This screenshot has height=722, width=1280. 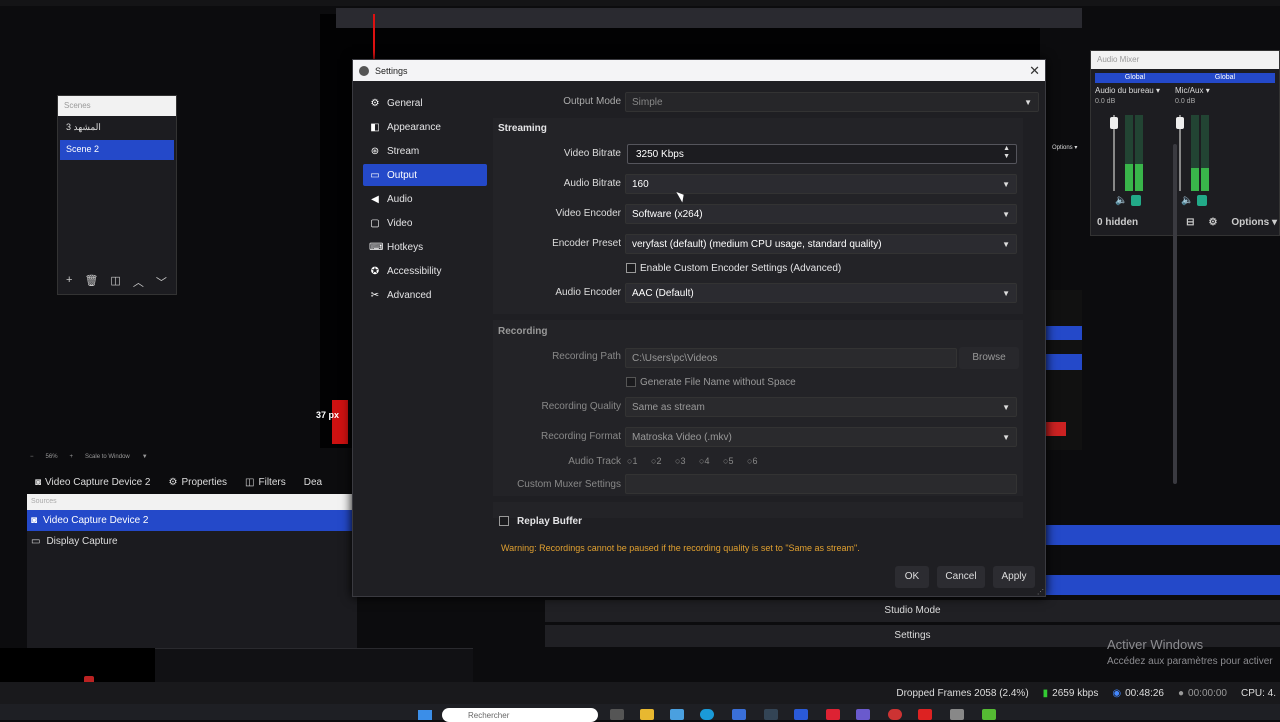 I want to click on scale-mode: Scale to Window, so click(x=107, y=457).